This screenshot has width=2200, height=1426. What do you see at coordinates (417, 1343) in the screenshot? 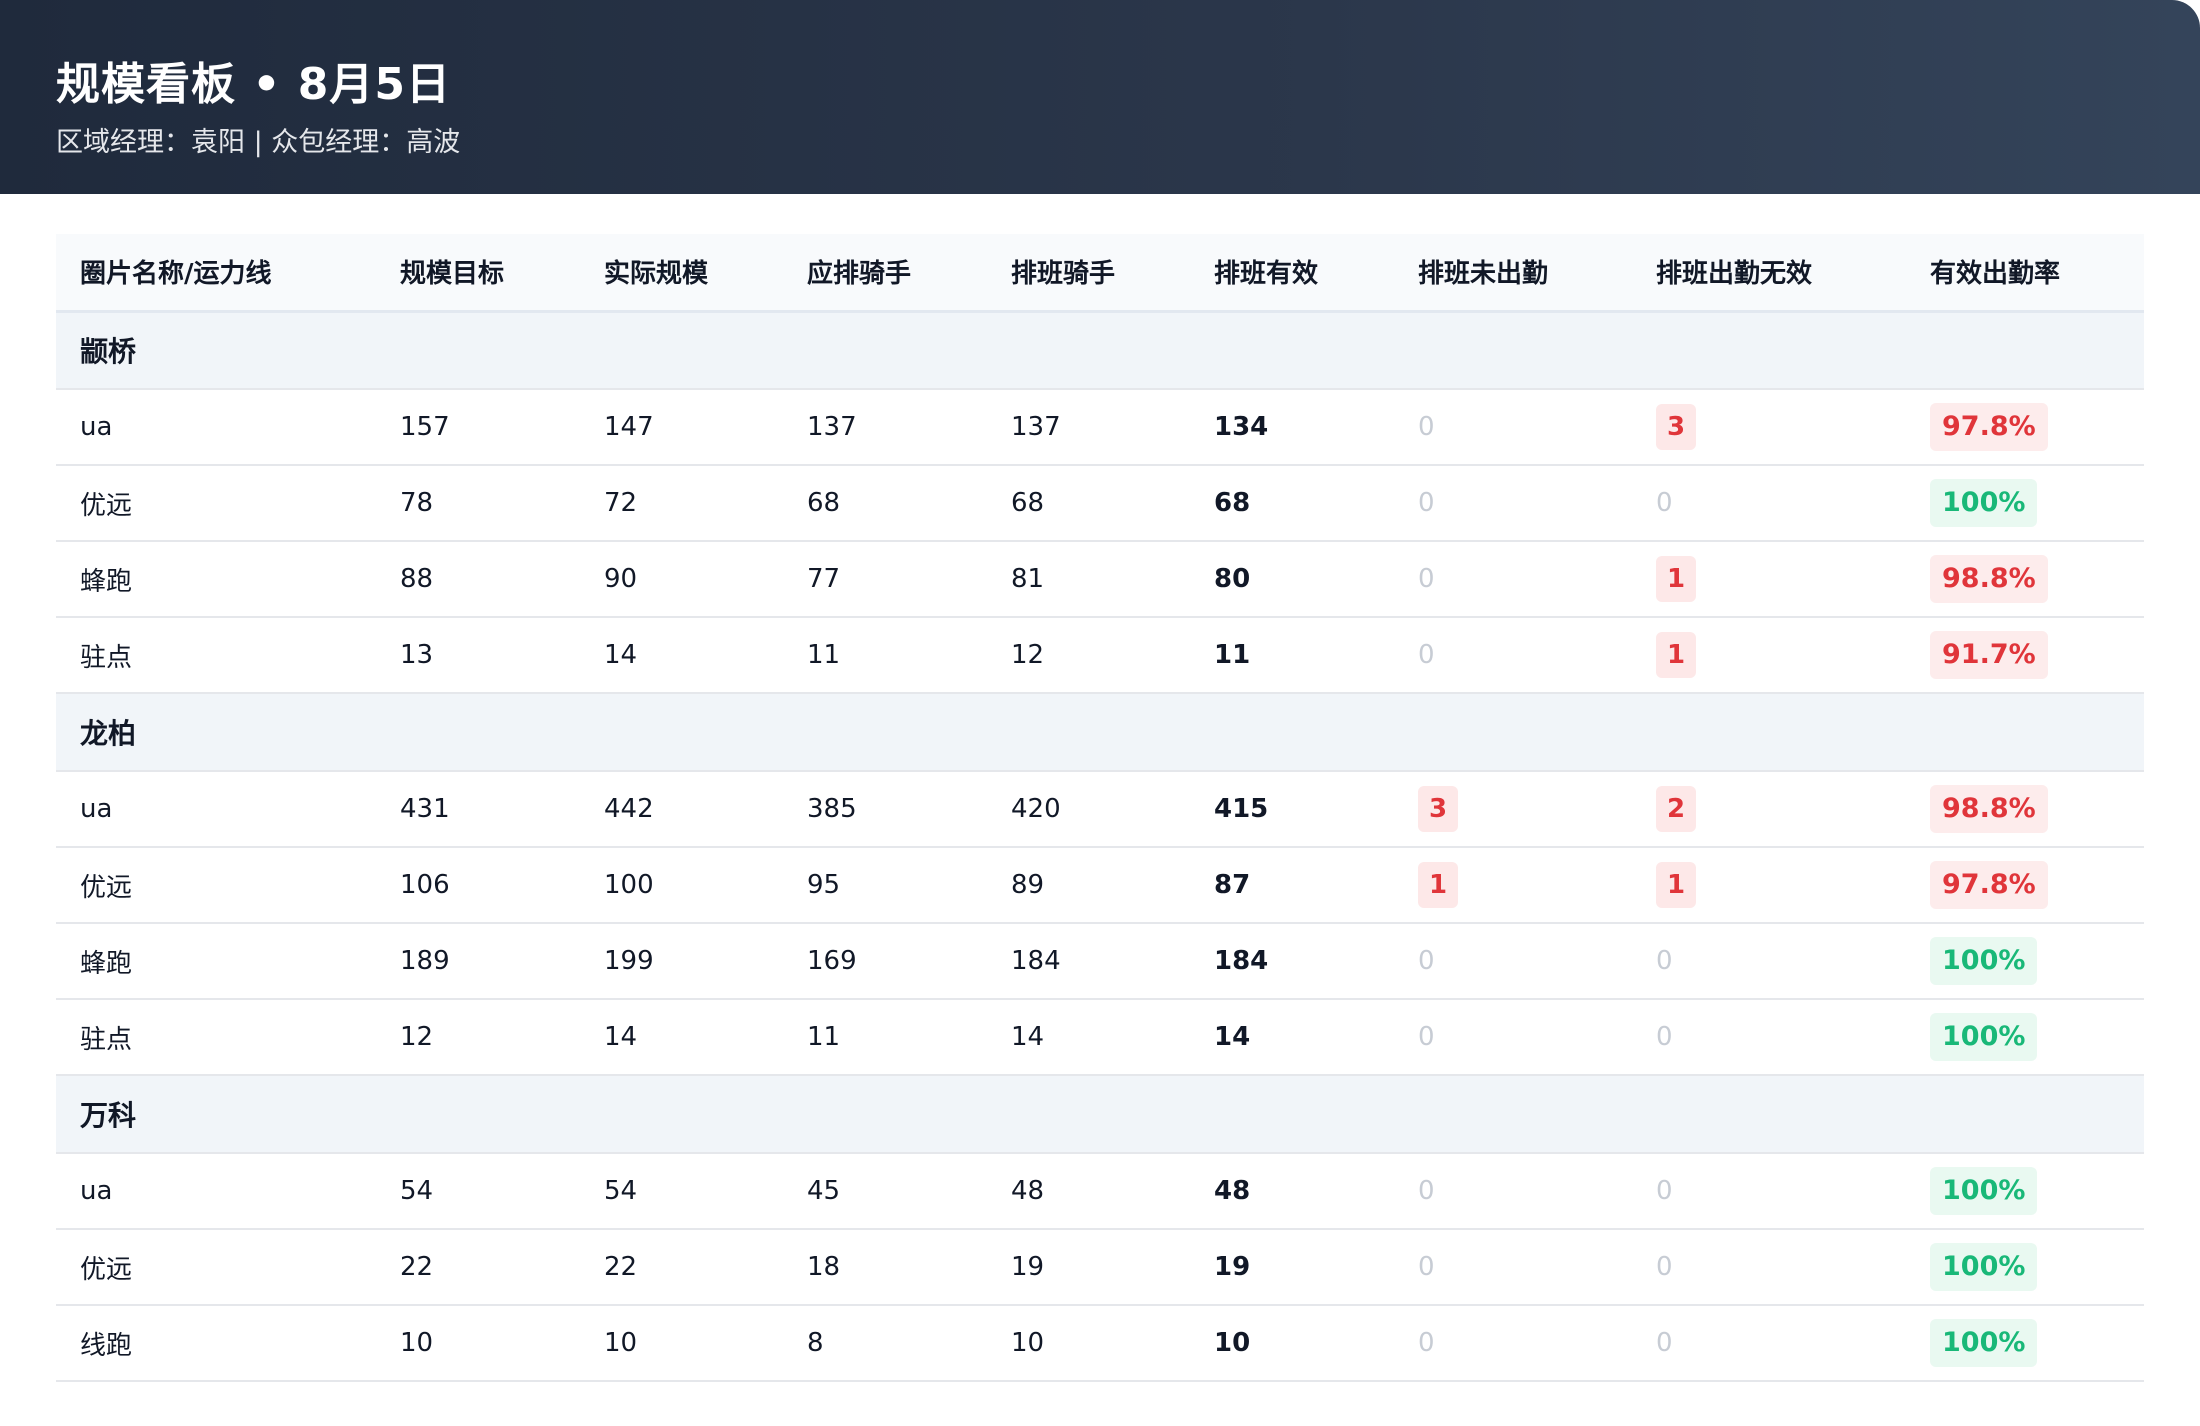
I see `target-cell: 10` at bounding box center [417, 1343].